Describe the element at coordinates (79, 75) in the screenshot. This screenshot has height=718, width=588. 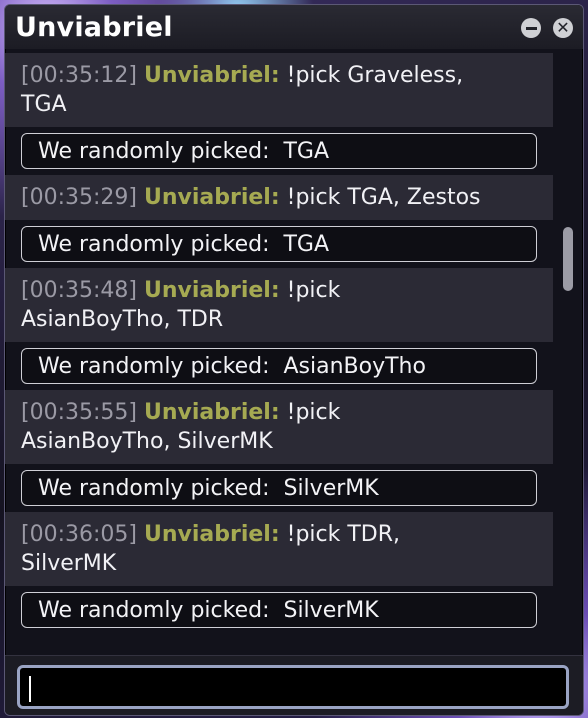
I see `message-timestamp: [00:35:12]` at that location.